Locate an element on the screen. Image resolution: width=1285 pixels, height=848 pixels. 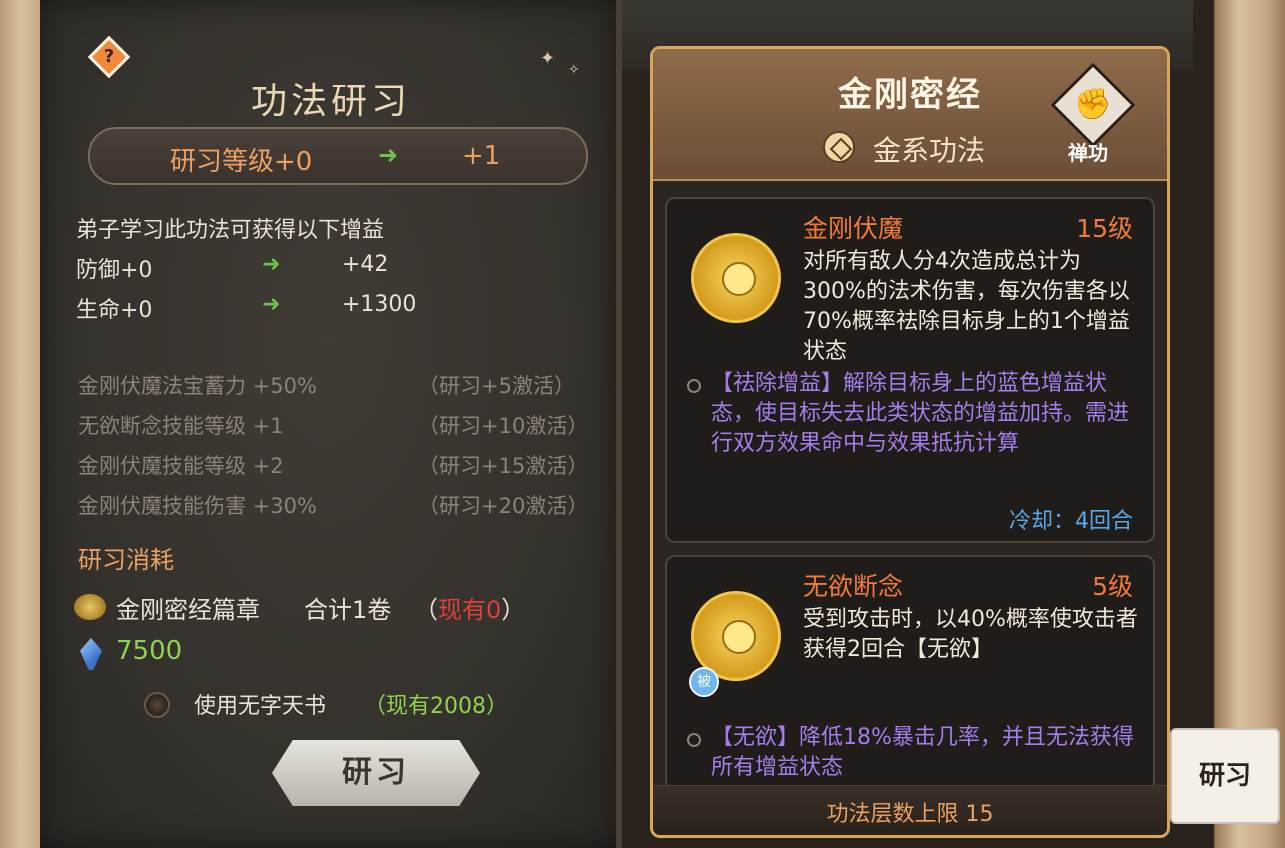
bonus-condition: （研习+15激活） is located at coordinates (503, 466).